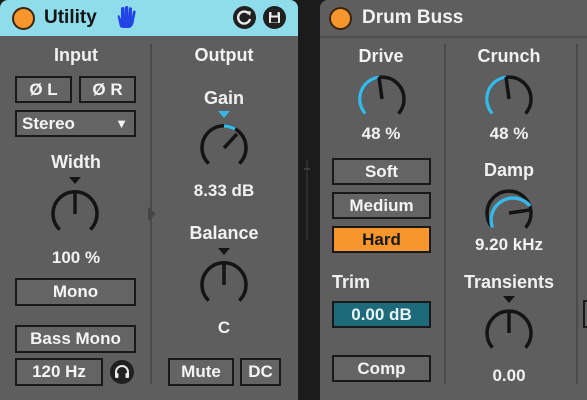 This screenshot has width=587, height=400. Describe the element at coordinates (121, 123) in the screenshot. I see `chevron-down-icon: ▼` at that location.